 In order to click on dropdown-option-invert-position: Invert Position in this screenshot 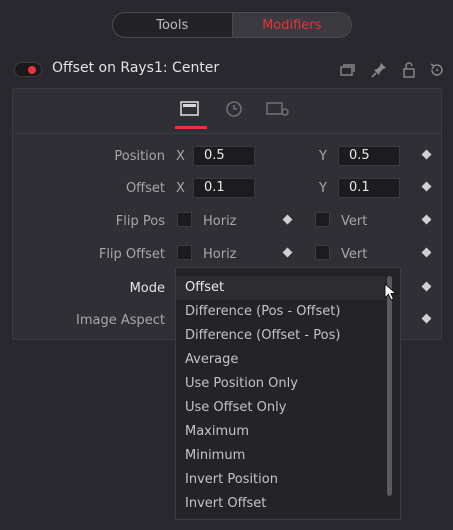, I will do `click(281, 480)`.